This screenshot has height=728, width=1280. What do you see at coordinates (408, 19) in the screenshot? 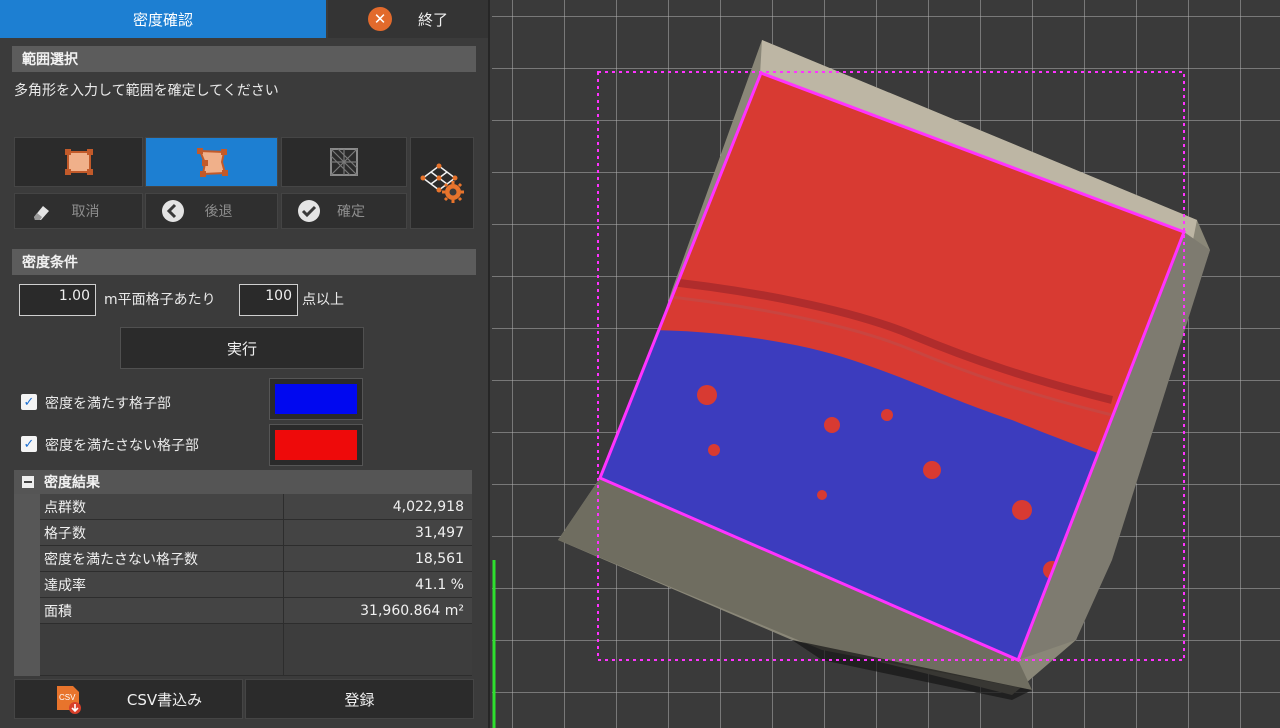
I see `exit-button: ✕ 終了` at bounding box center [408, 19].